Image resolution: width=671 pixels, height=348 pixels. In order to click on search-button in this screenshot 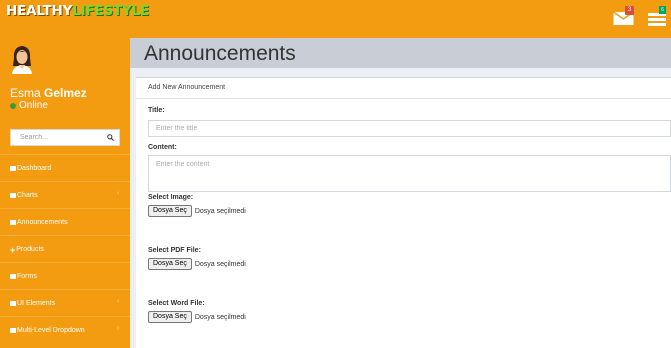, I will do `click(110, 137)`.